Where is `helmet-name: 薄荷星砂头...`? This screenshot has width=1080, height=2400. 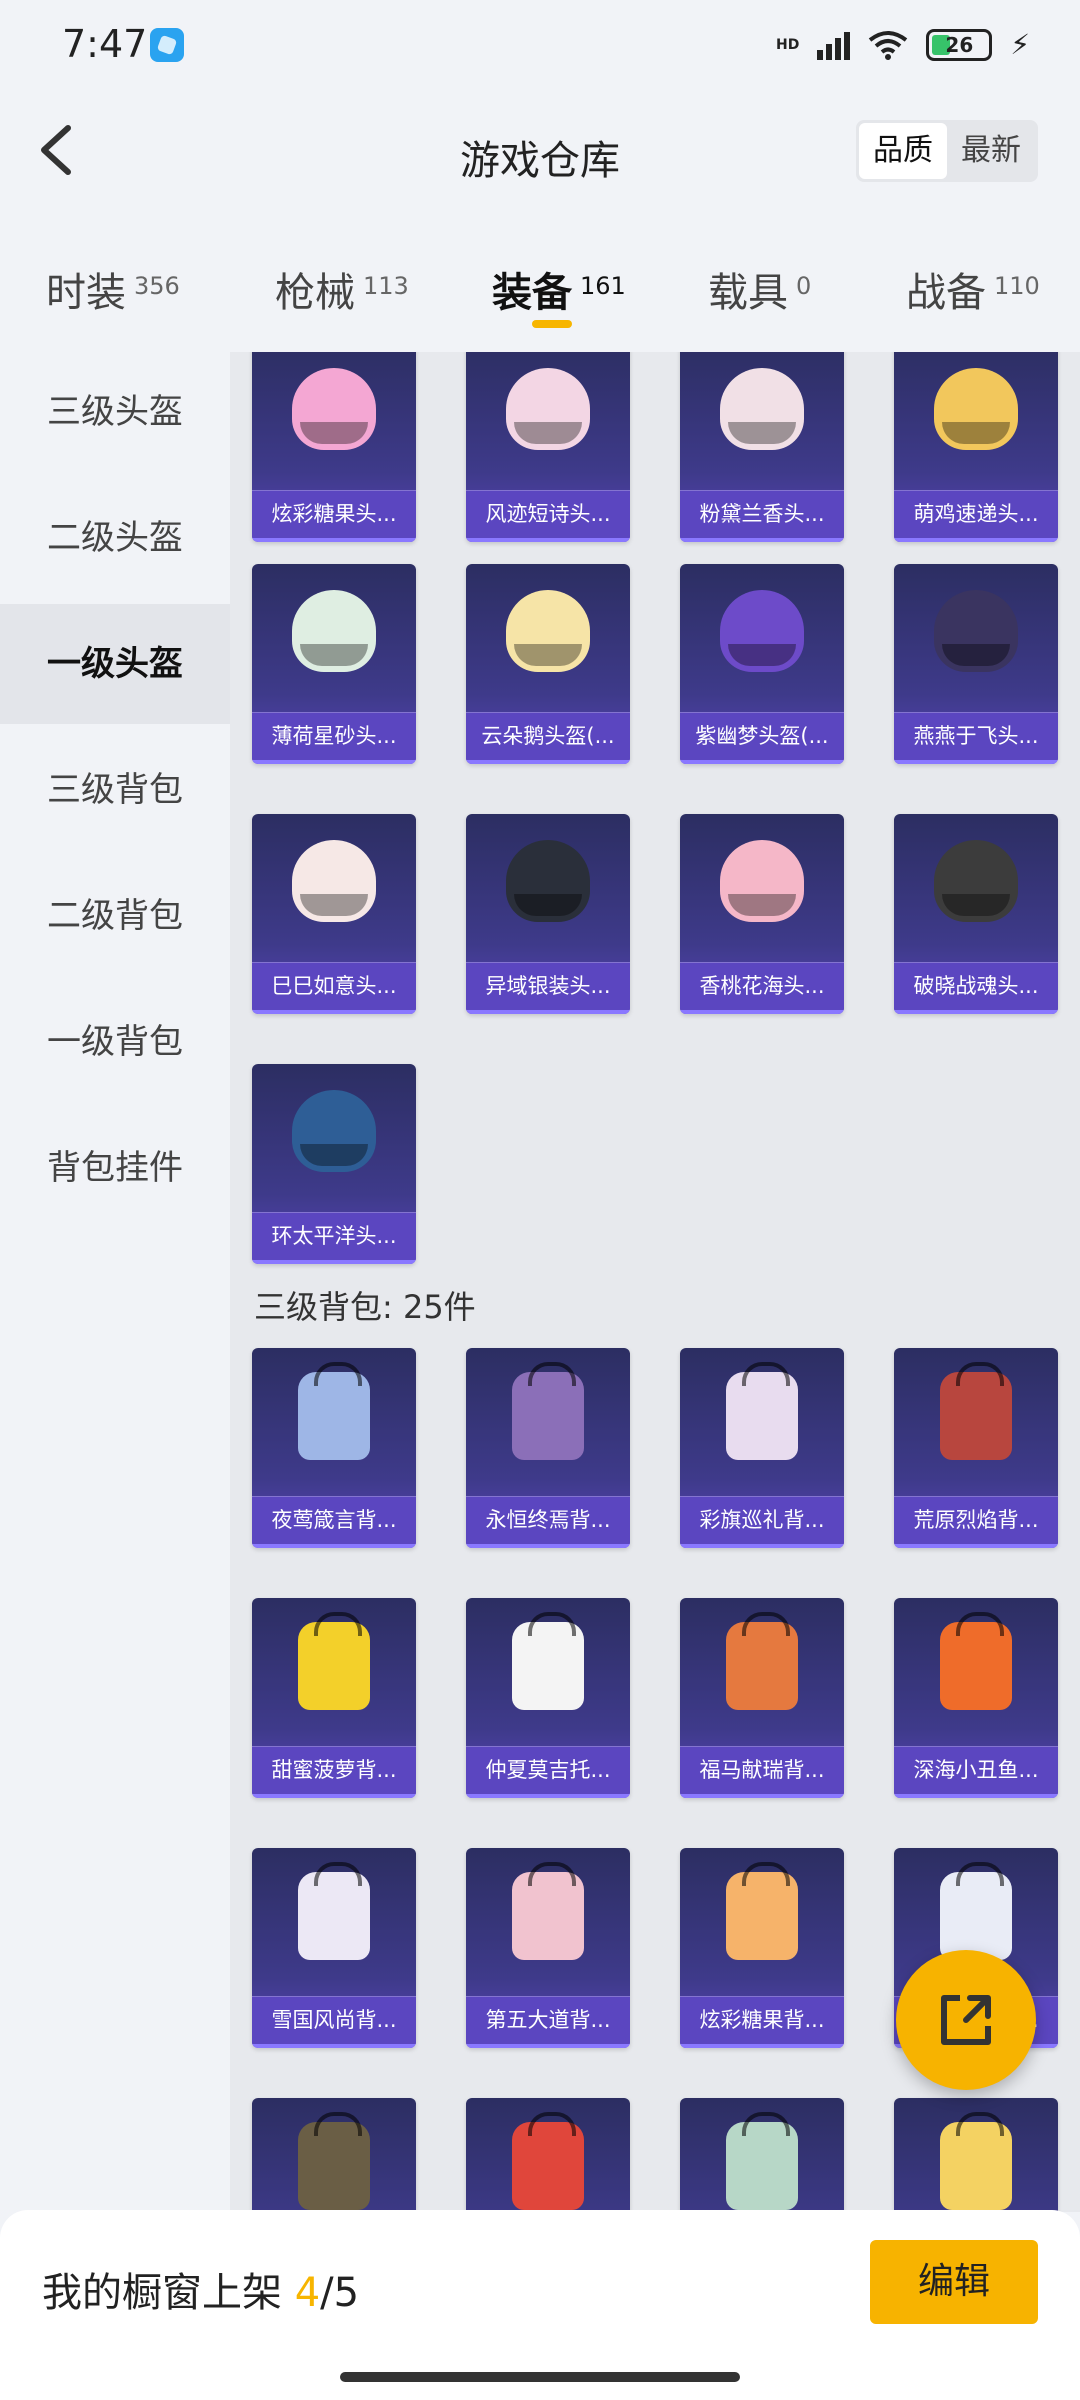 helmet-name: 薄荷星砂头... is located at coordinates (334, 736).